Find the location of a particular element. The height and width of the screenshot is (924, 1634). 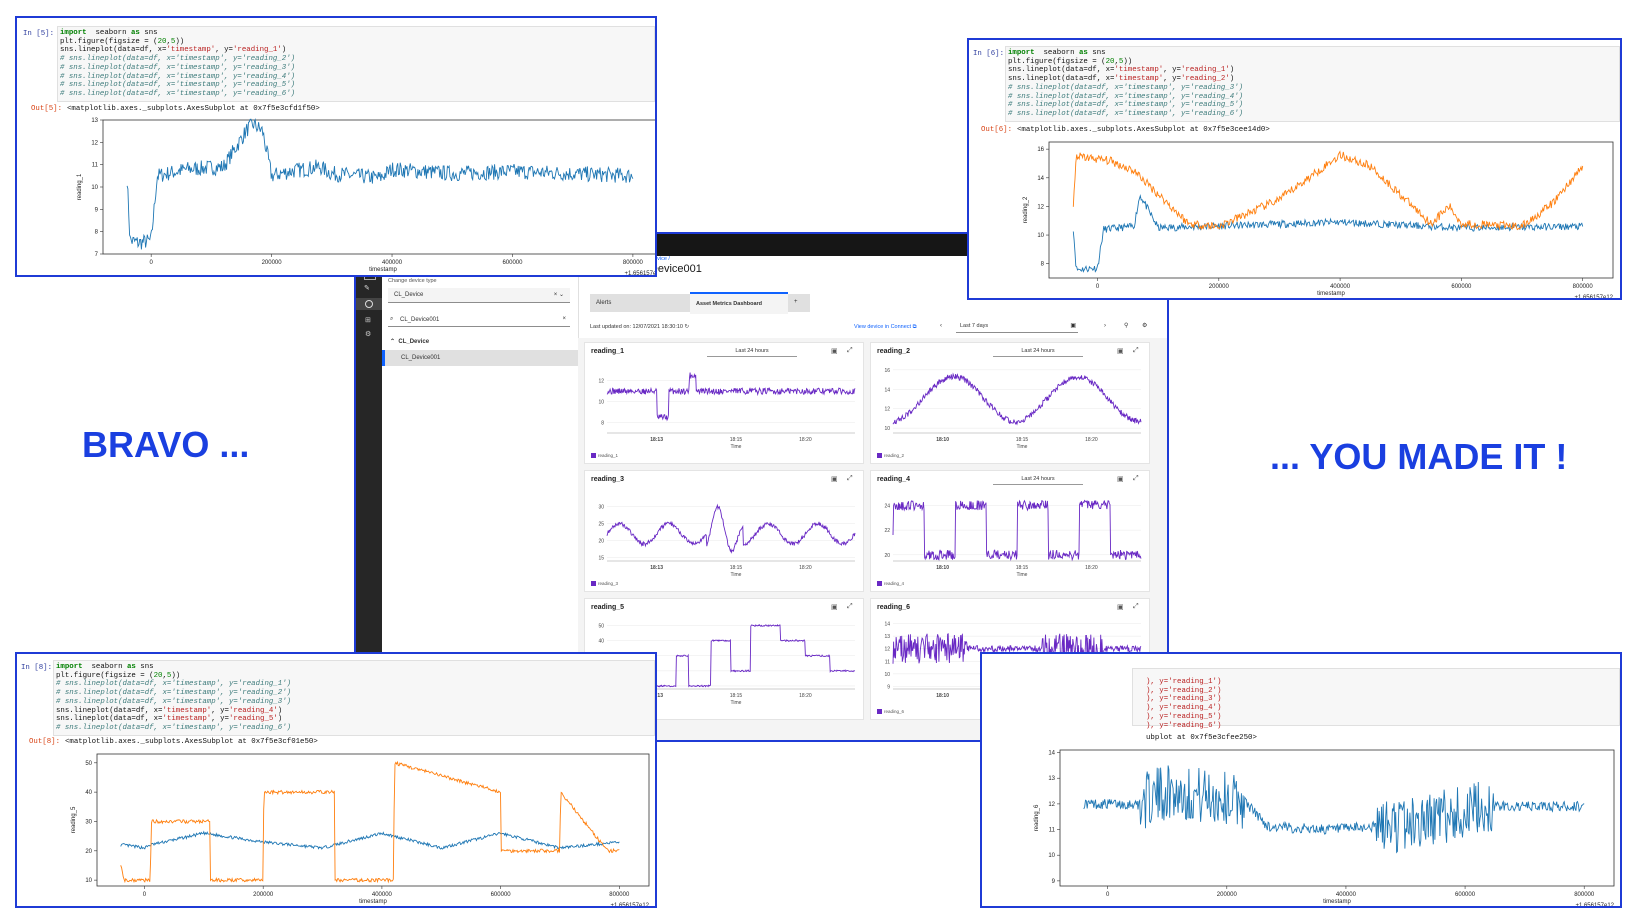

device-type-value: CL_Device is located at coordinates (409, 295).